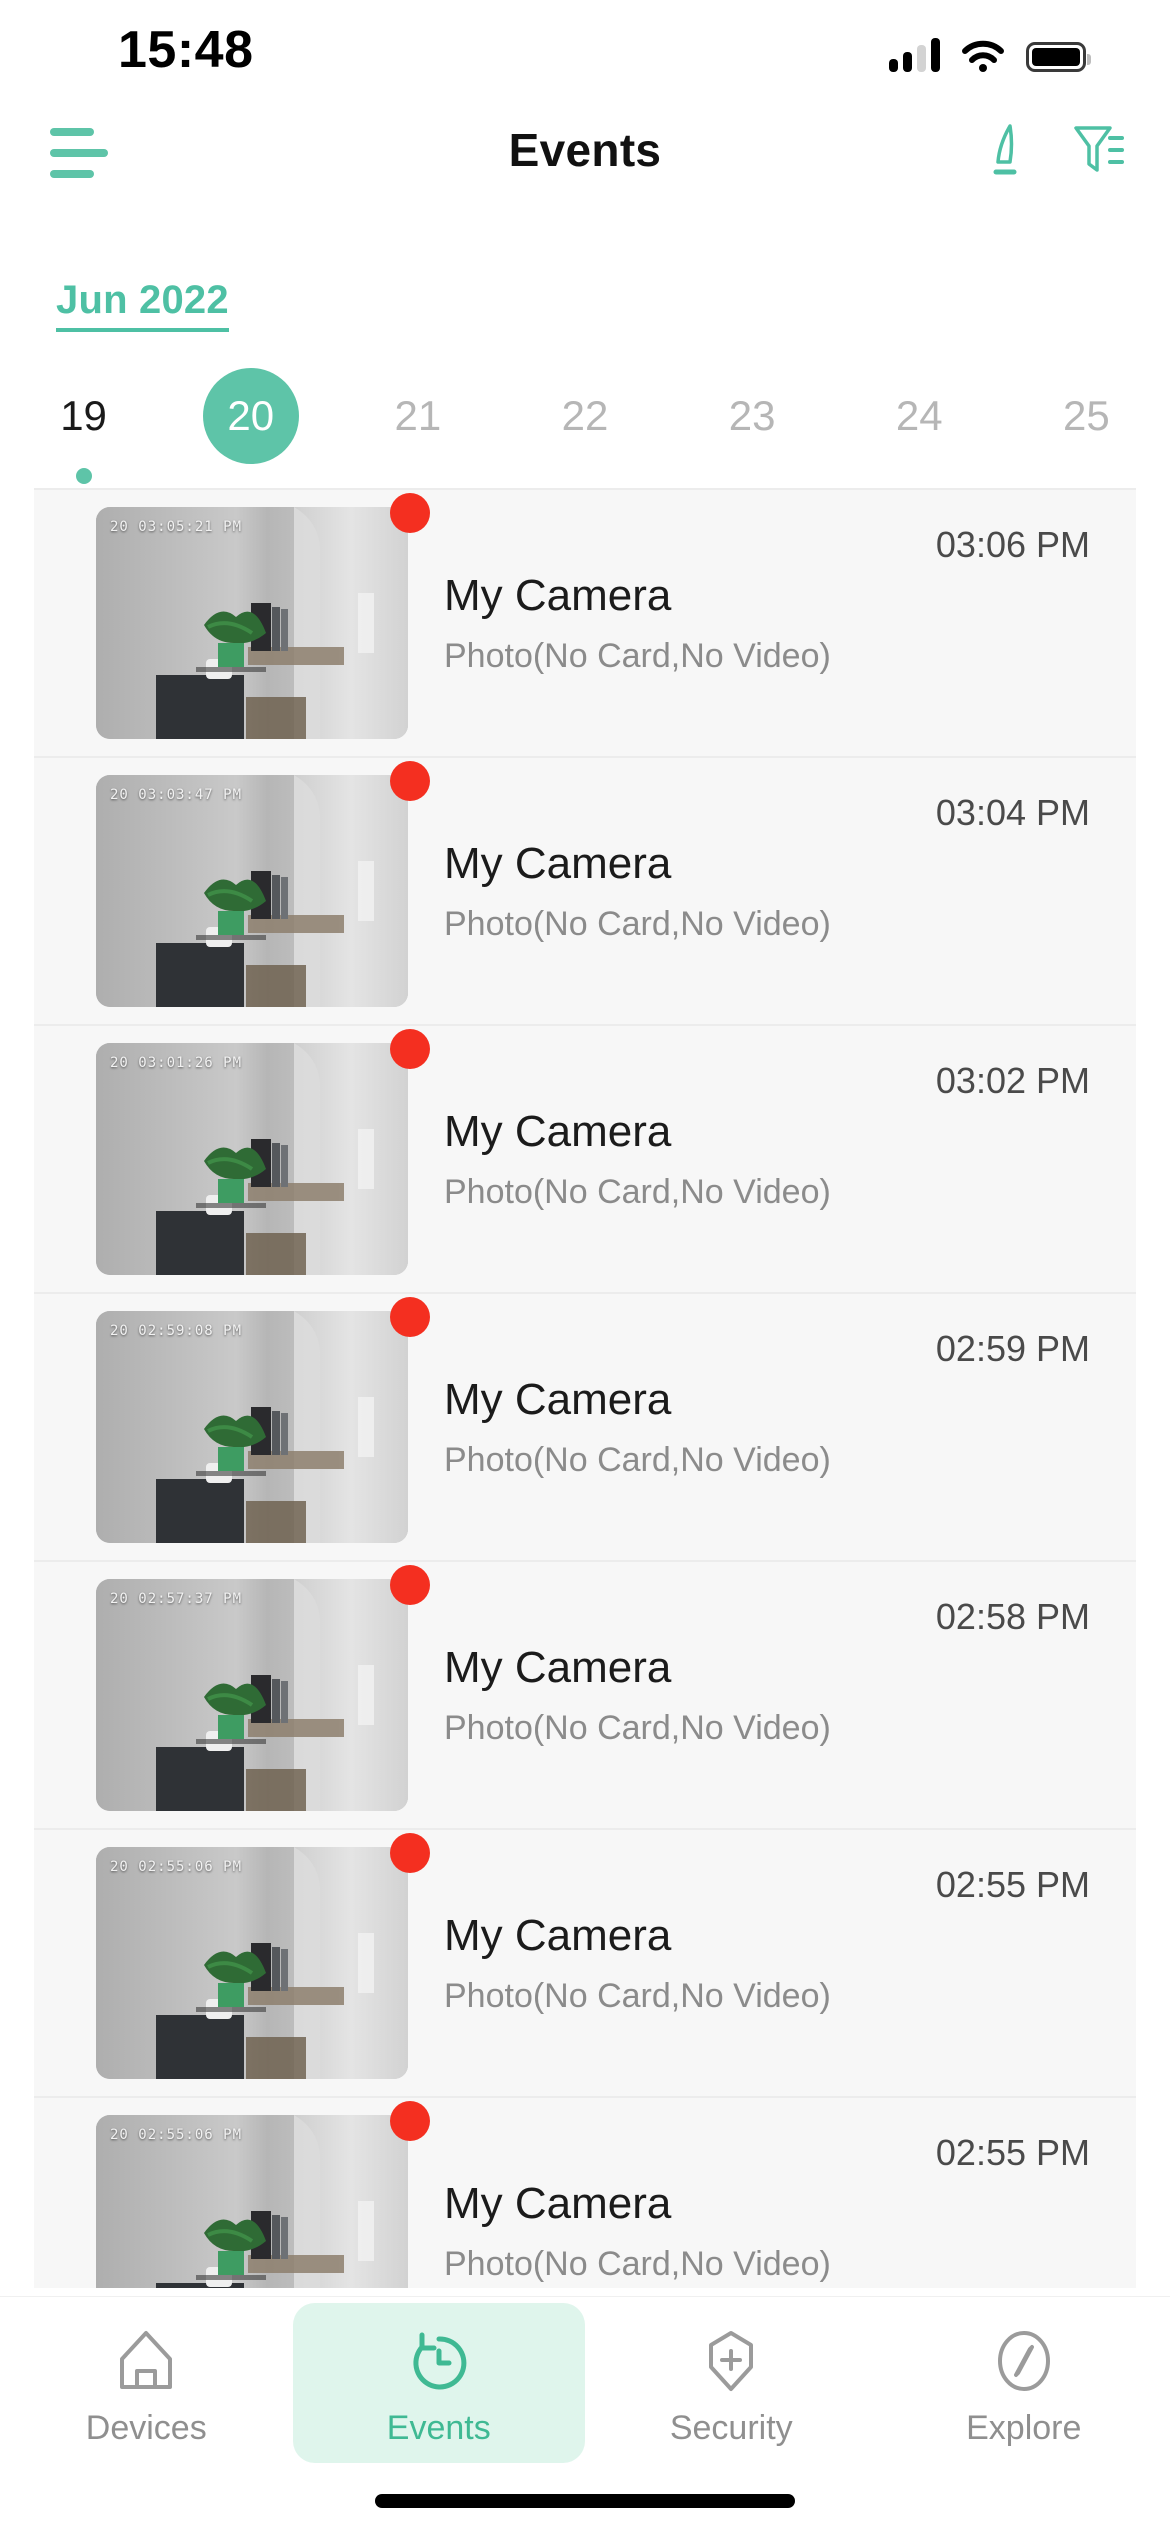 Image resolution: width=1170 pixels, height=2532 pixels. What do you see at coordinates (1086, 415) in the screenshot?
I see `day-number: 25` at bounding box center [1086, 415].